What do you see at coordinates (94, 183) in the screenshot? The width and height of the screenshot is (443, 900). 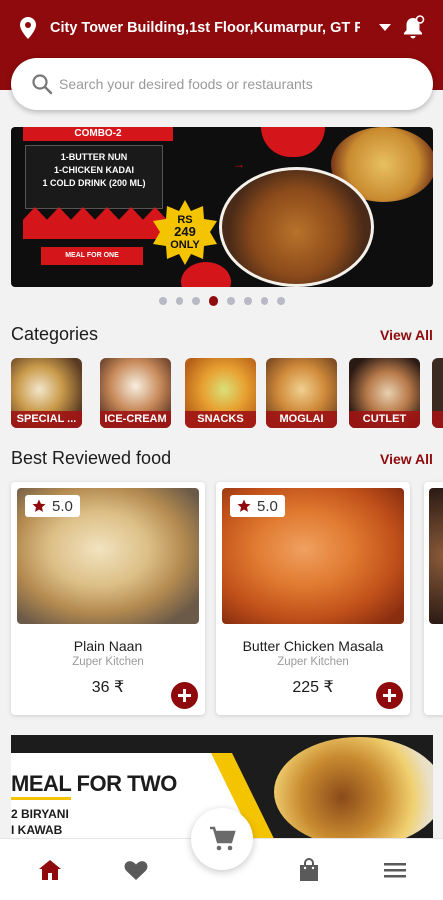 I see `combo-item: 1 COLD DRINK (200 ML)` at bounding box center [94, 183].